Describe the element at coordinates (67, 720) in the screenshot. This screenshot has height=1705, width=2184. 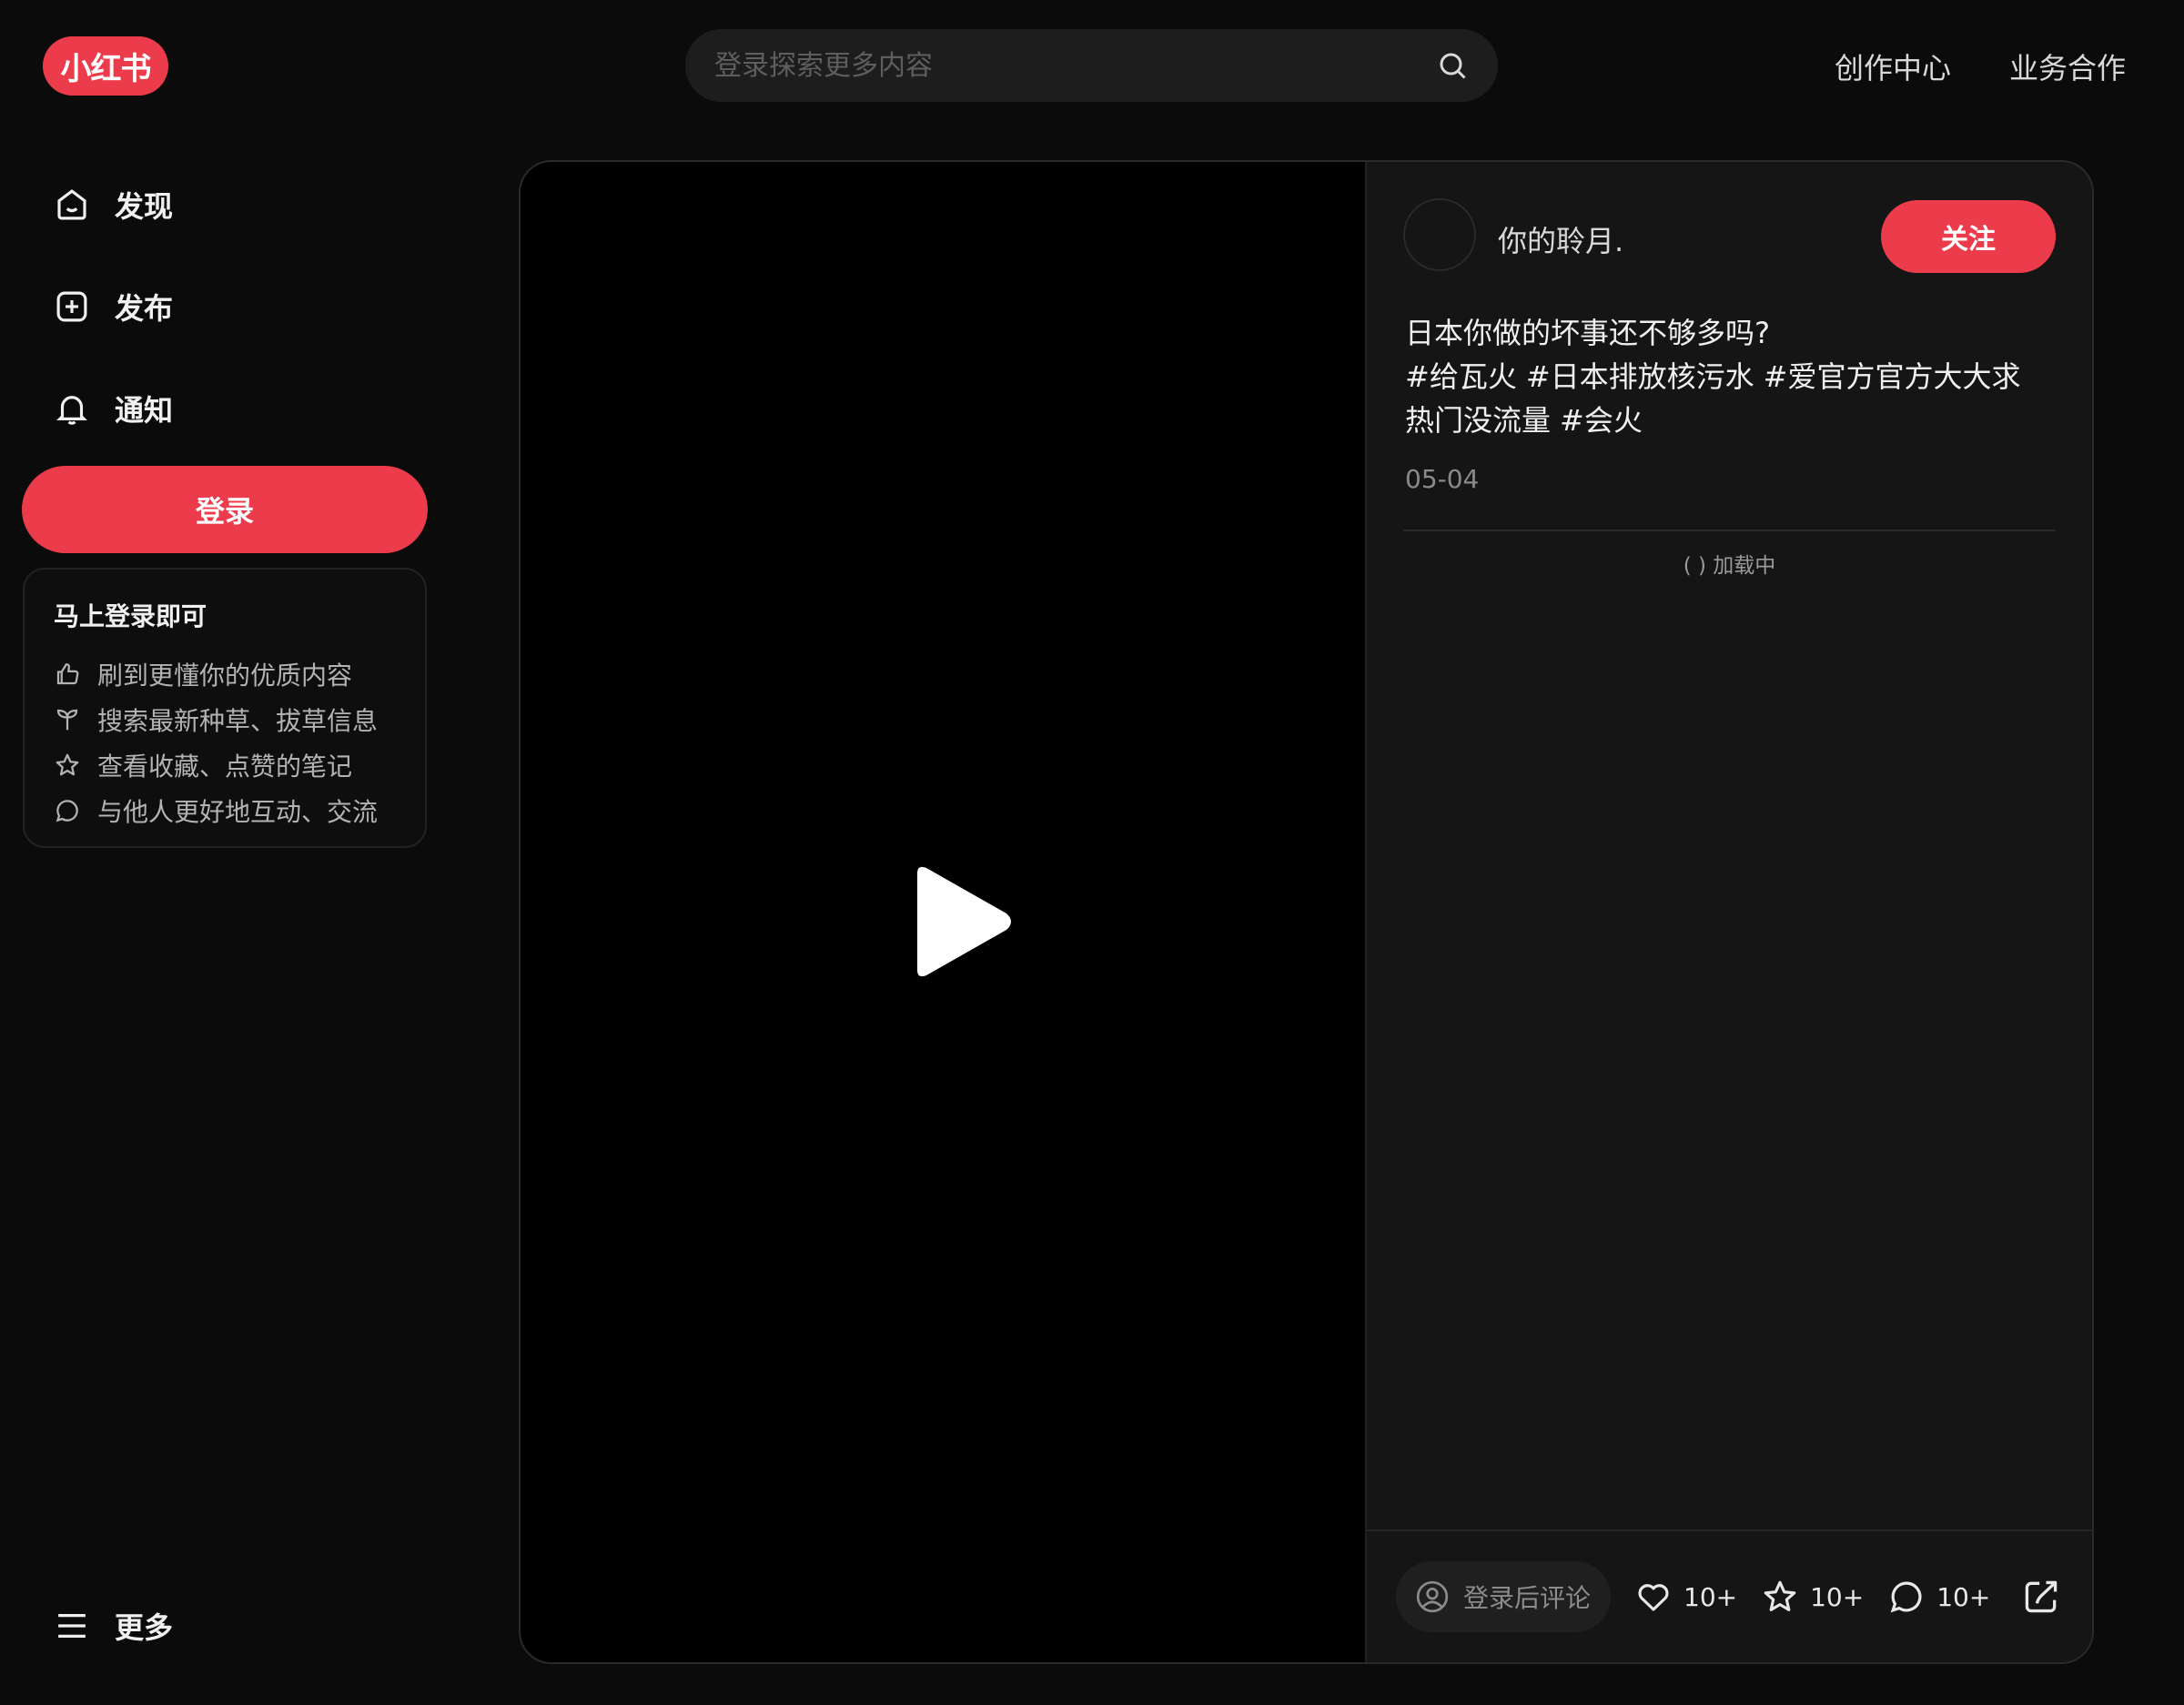
I see `sprout-icon` at that location.